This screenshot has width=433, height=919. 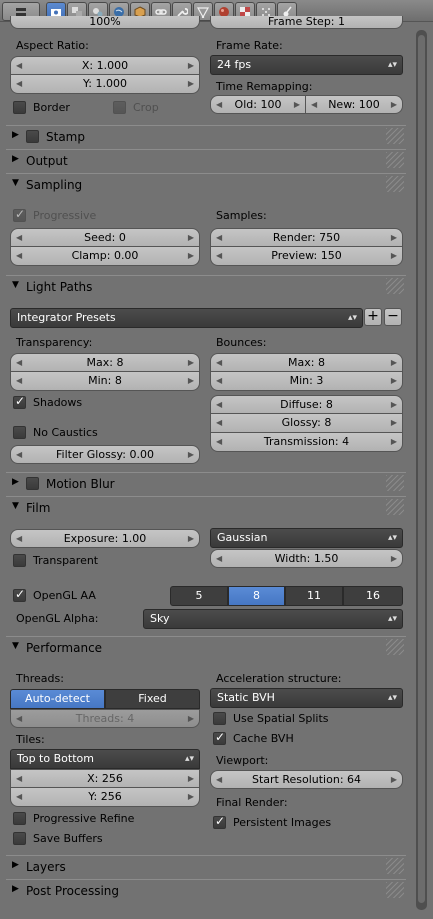 What do you see at coordinates (206, 483) in the screenshot?
I see `panel-motion-blur-header: ▶ Motion Blur` at bounding box center [206, 483].